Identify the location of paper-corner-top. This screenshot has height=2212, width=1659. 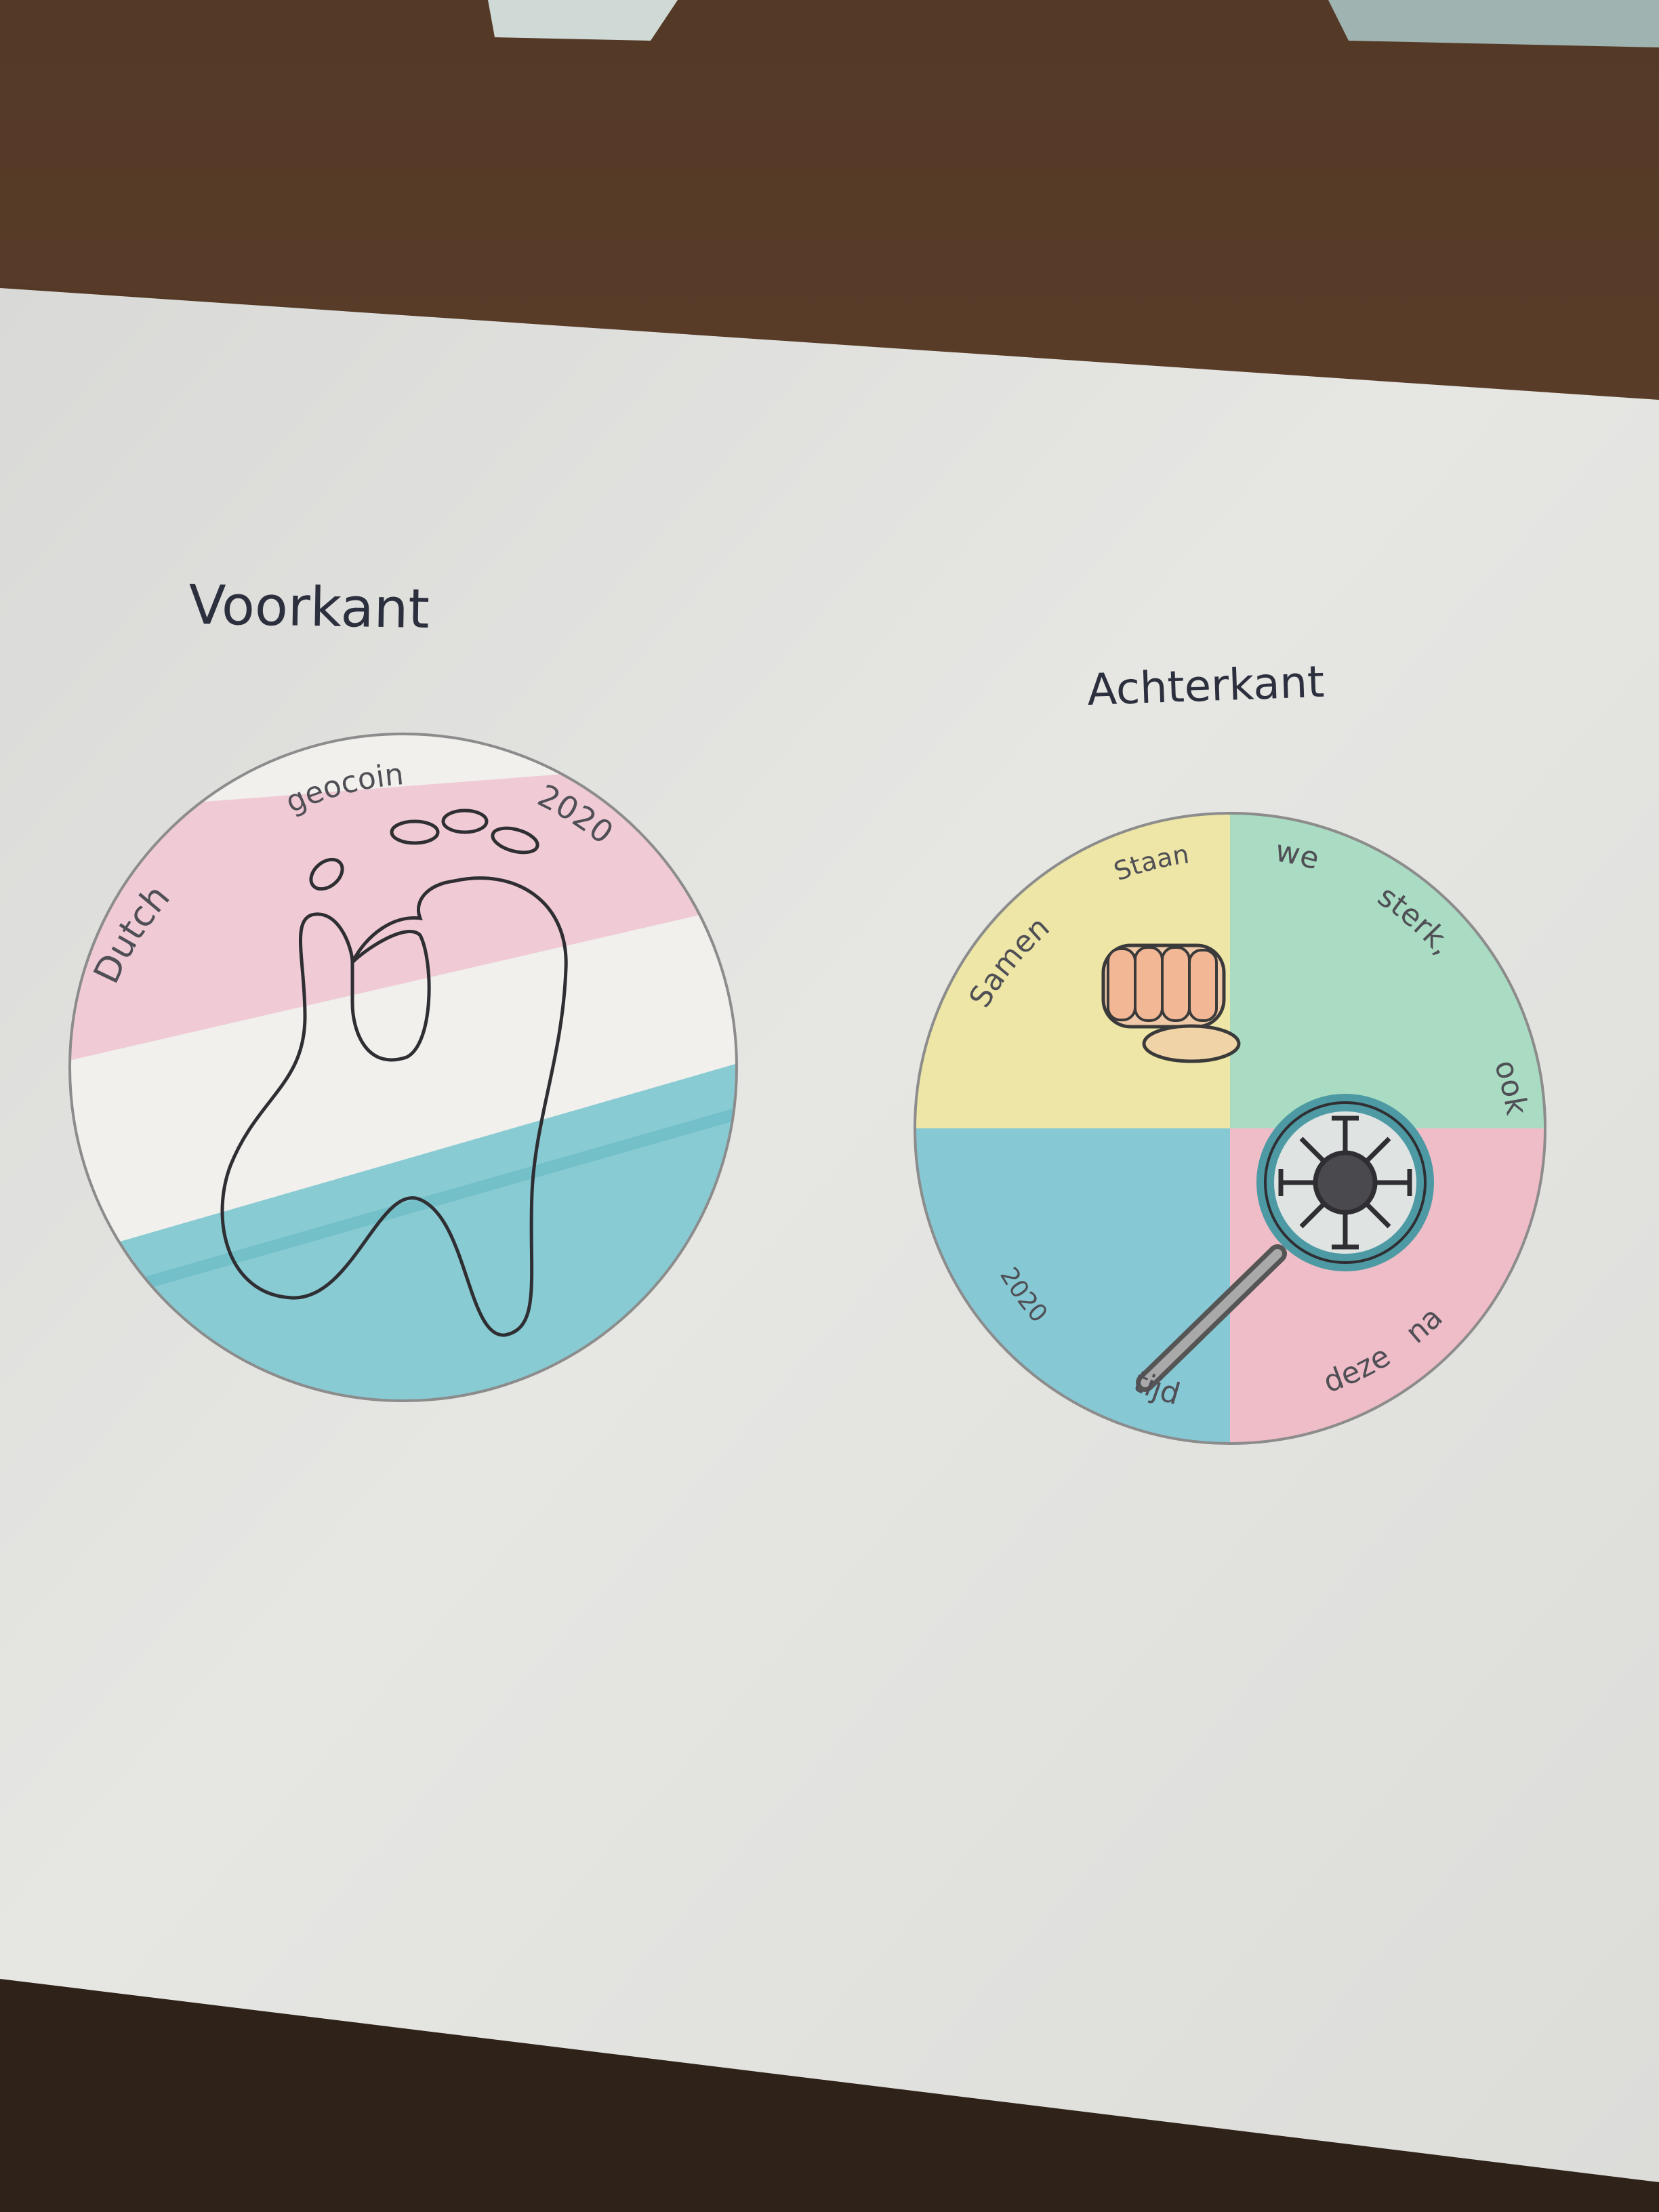
(583, 20).